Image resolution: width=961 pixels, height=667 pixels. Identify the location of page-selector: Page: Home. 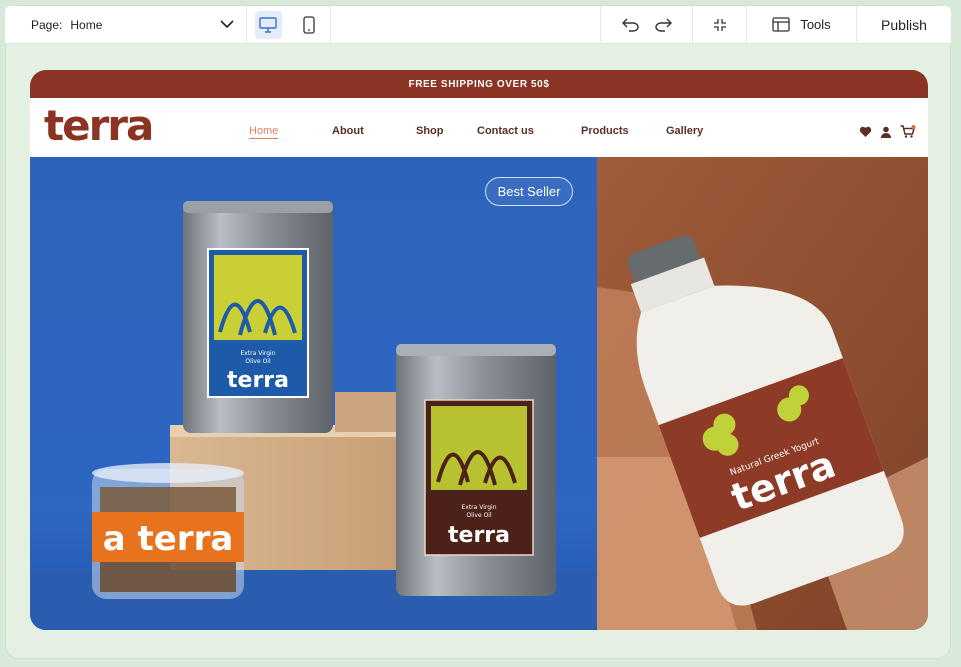
(126, 24).